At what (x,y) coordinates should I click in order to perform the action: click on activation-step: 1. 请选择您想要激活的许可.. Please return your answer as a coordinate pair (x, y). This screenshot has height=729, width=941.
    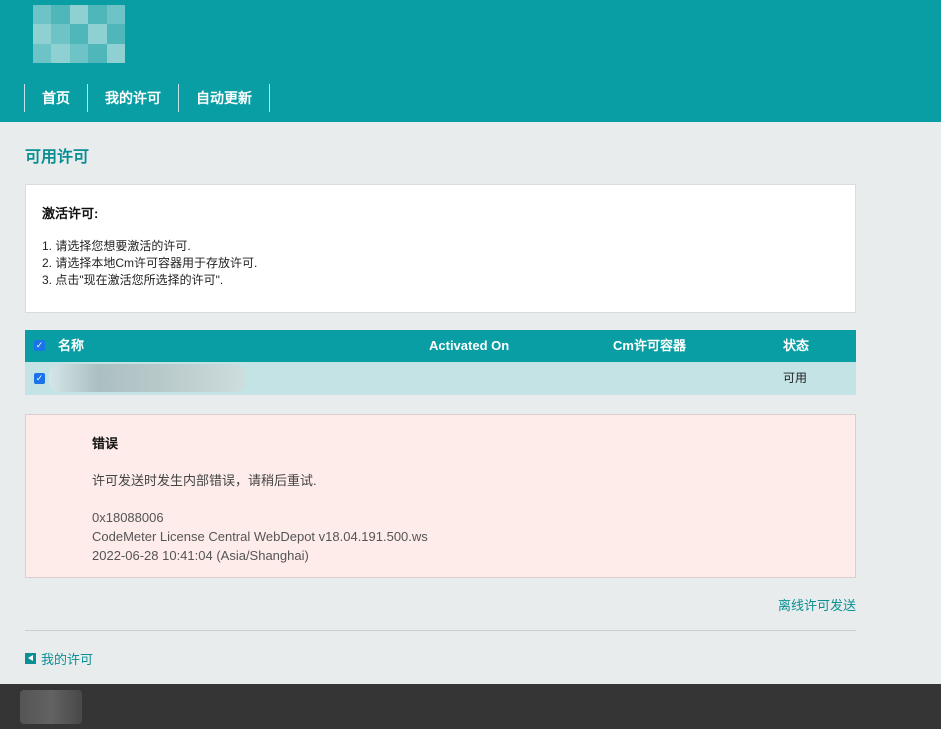
    Looking at the image, I should click on (116, 246).